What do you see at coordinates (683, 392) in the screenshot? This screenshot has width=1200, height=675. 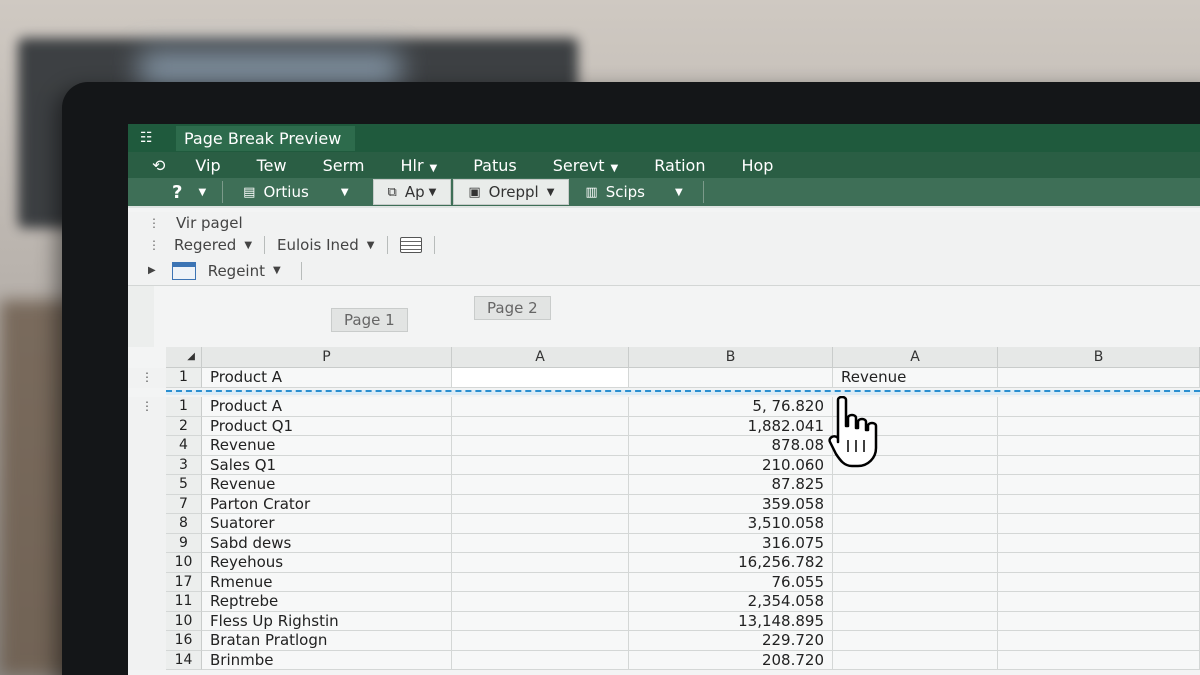 I see `page-break-line` at bounding box center [683, 392].